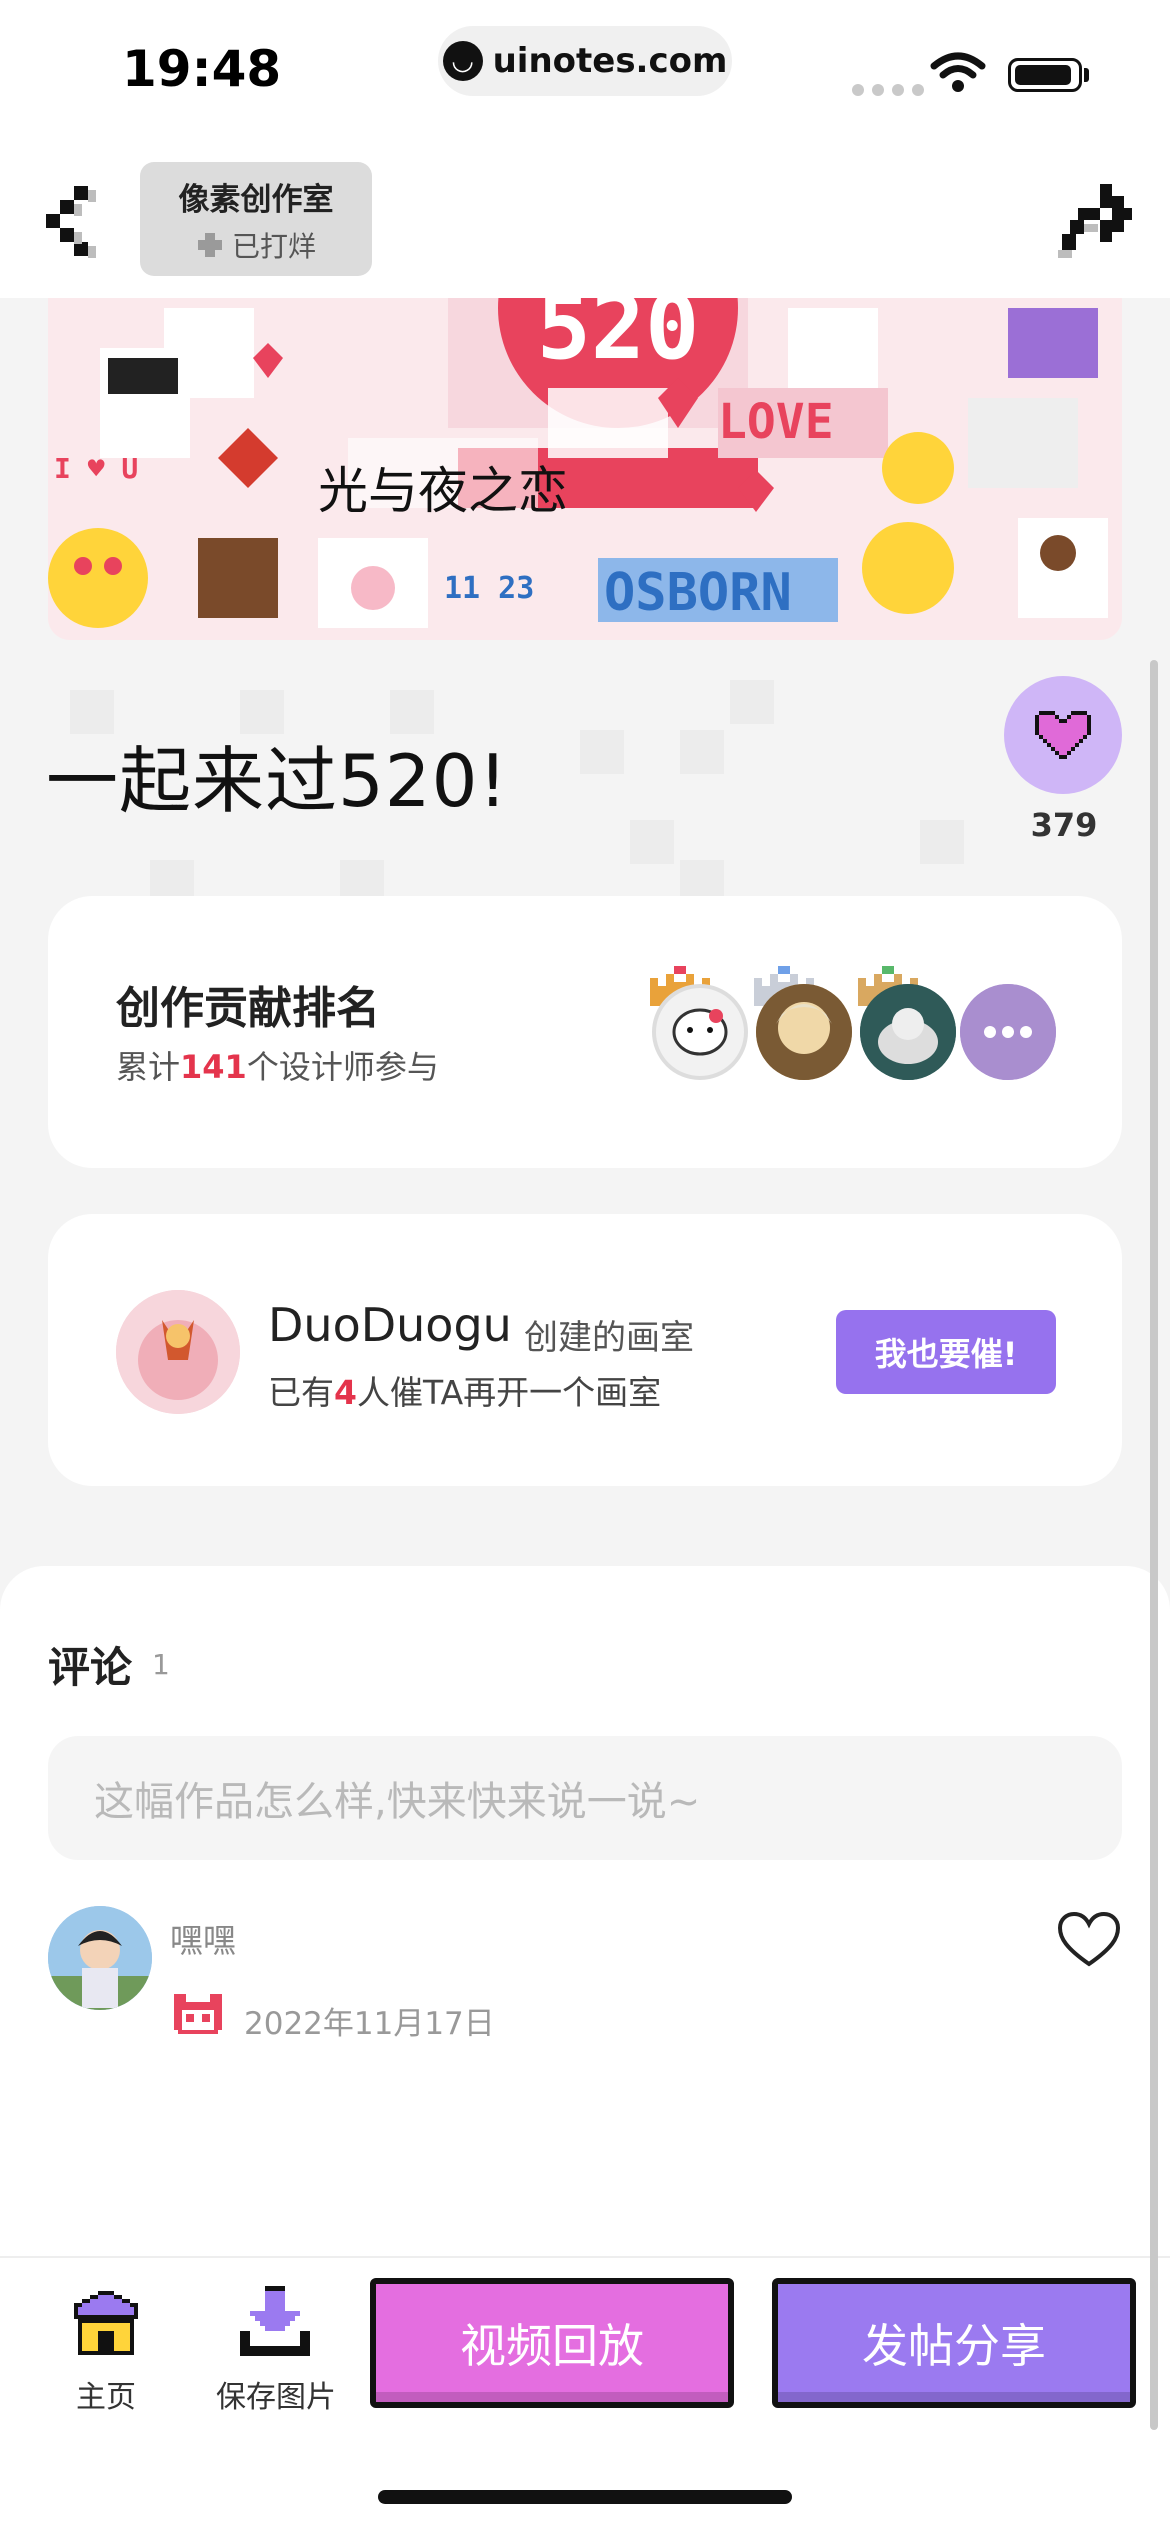 The width and height of the screenshot is (1170, 2534). What do you see at coordinates (273, 246) in the screenshot?
I see `studio-status-label: 已打烊` at bounding box center [273, 246].